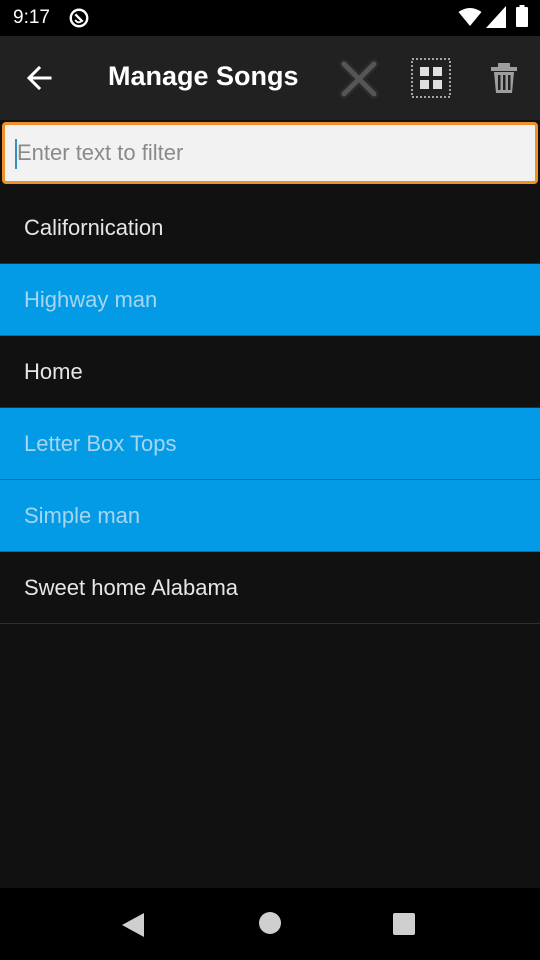 This screenshot has width=540, height=960. I want to click on song-list-item: Home, so click(270, 372).